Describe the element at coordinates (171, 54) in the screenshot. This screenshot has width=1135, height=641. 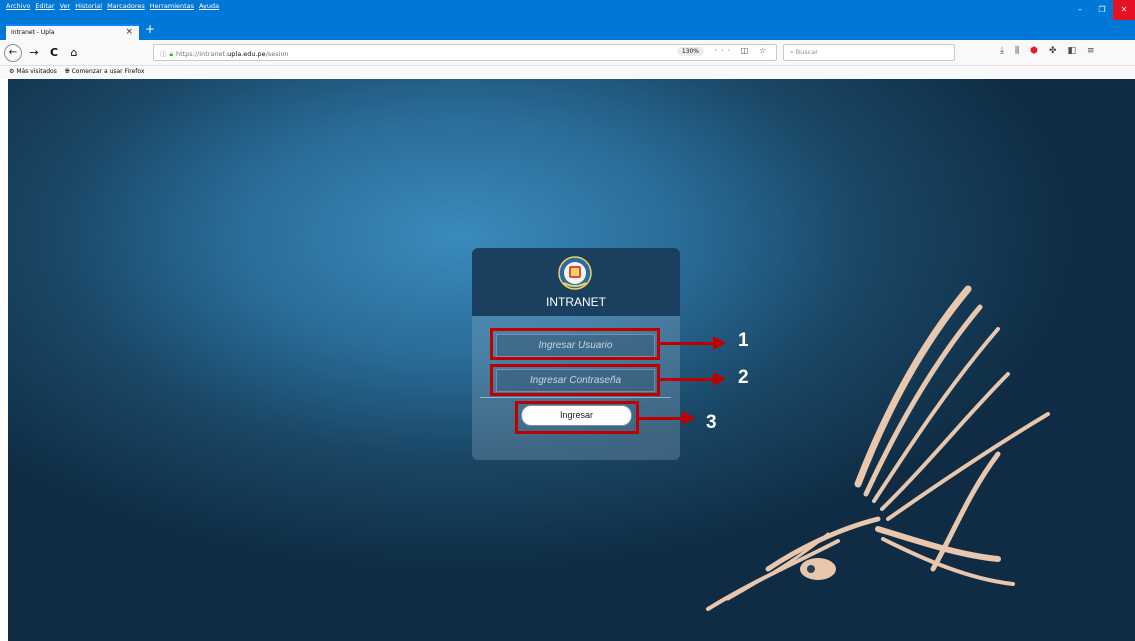
I see `lock-icon: 🔒︎` at that location.